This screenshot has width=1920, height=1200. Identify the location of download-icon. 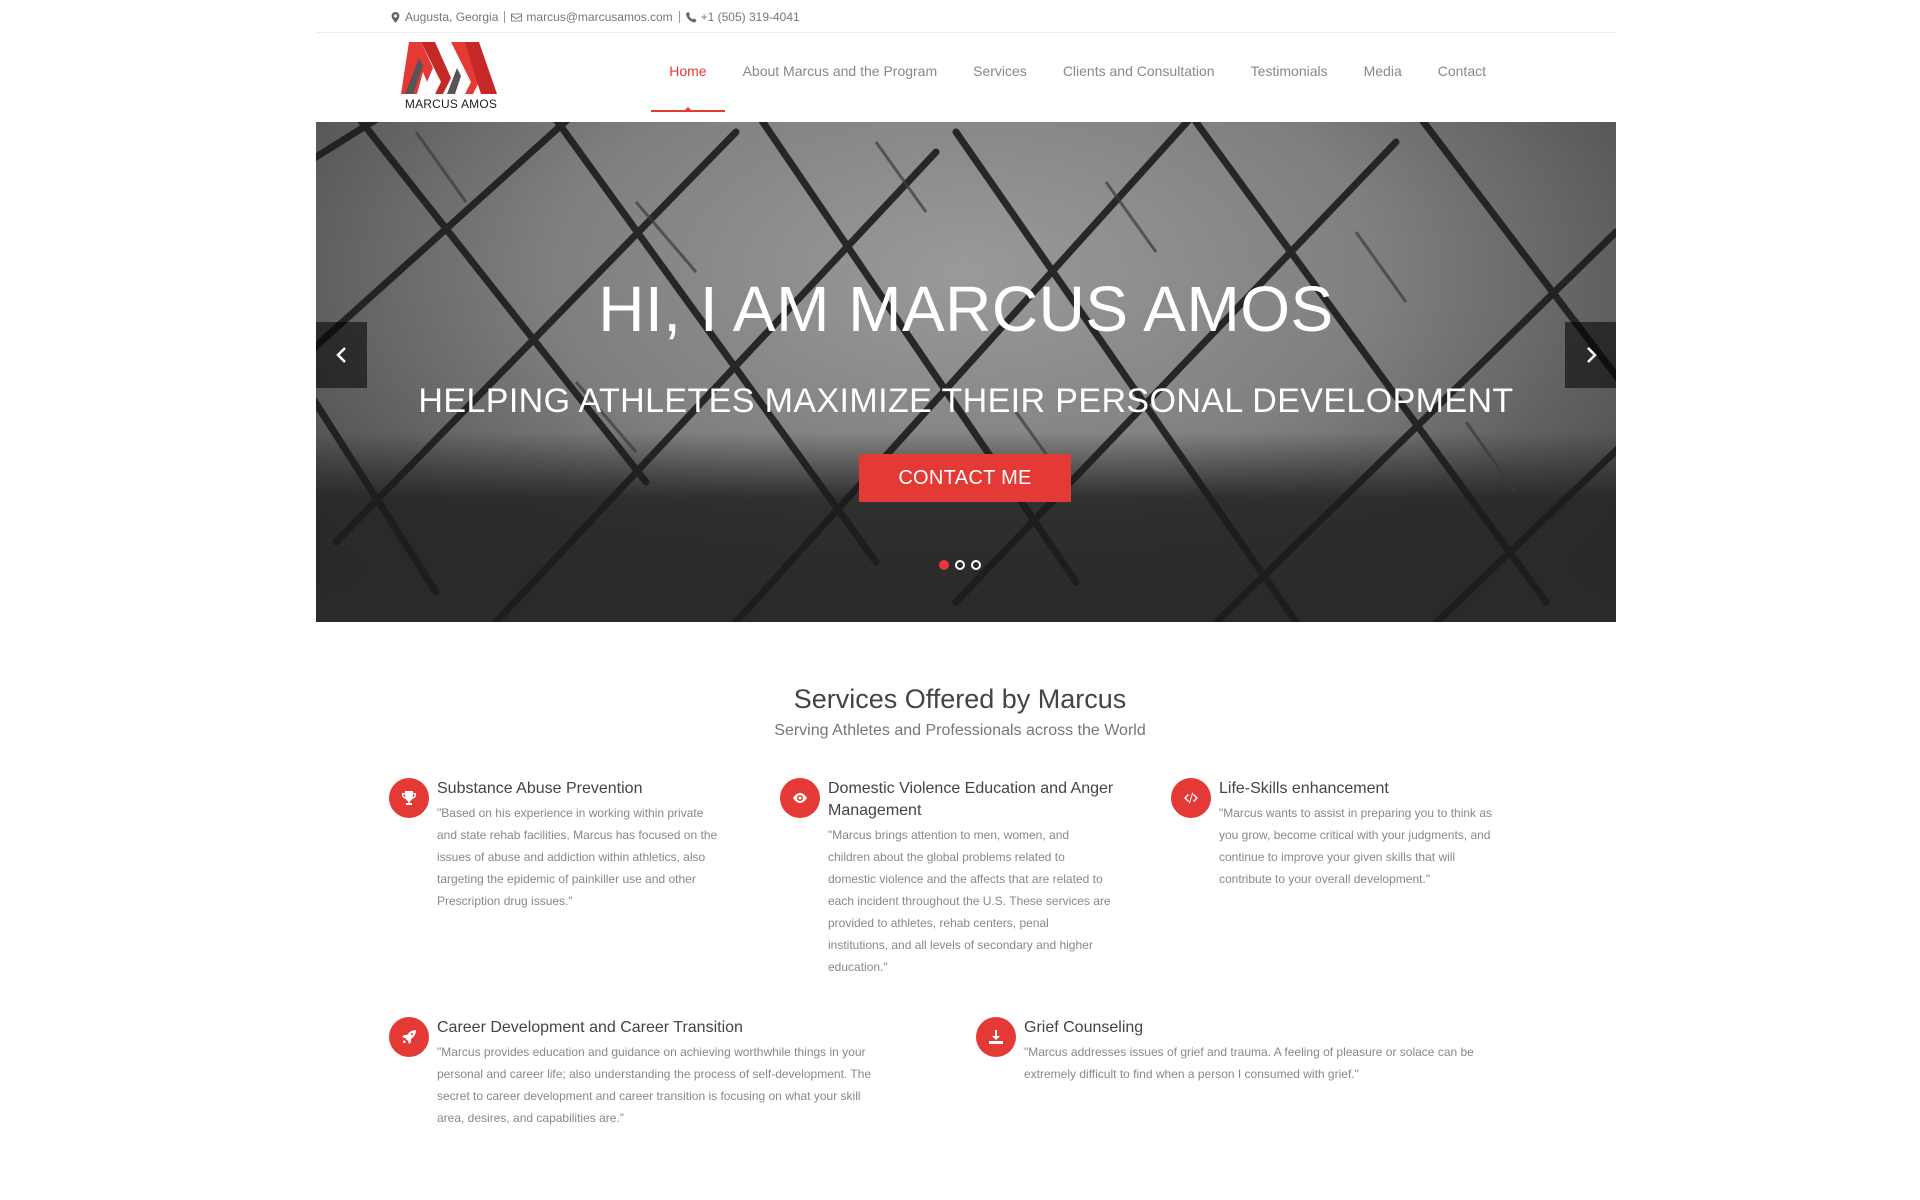
(996, 1037).